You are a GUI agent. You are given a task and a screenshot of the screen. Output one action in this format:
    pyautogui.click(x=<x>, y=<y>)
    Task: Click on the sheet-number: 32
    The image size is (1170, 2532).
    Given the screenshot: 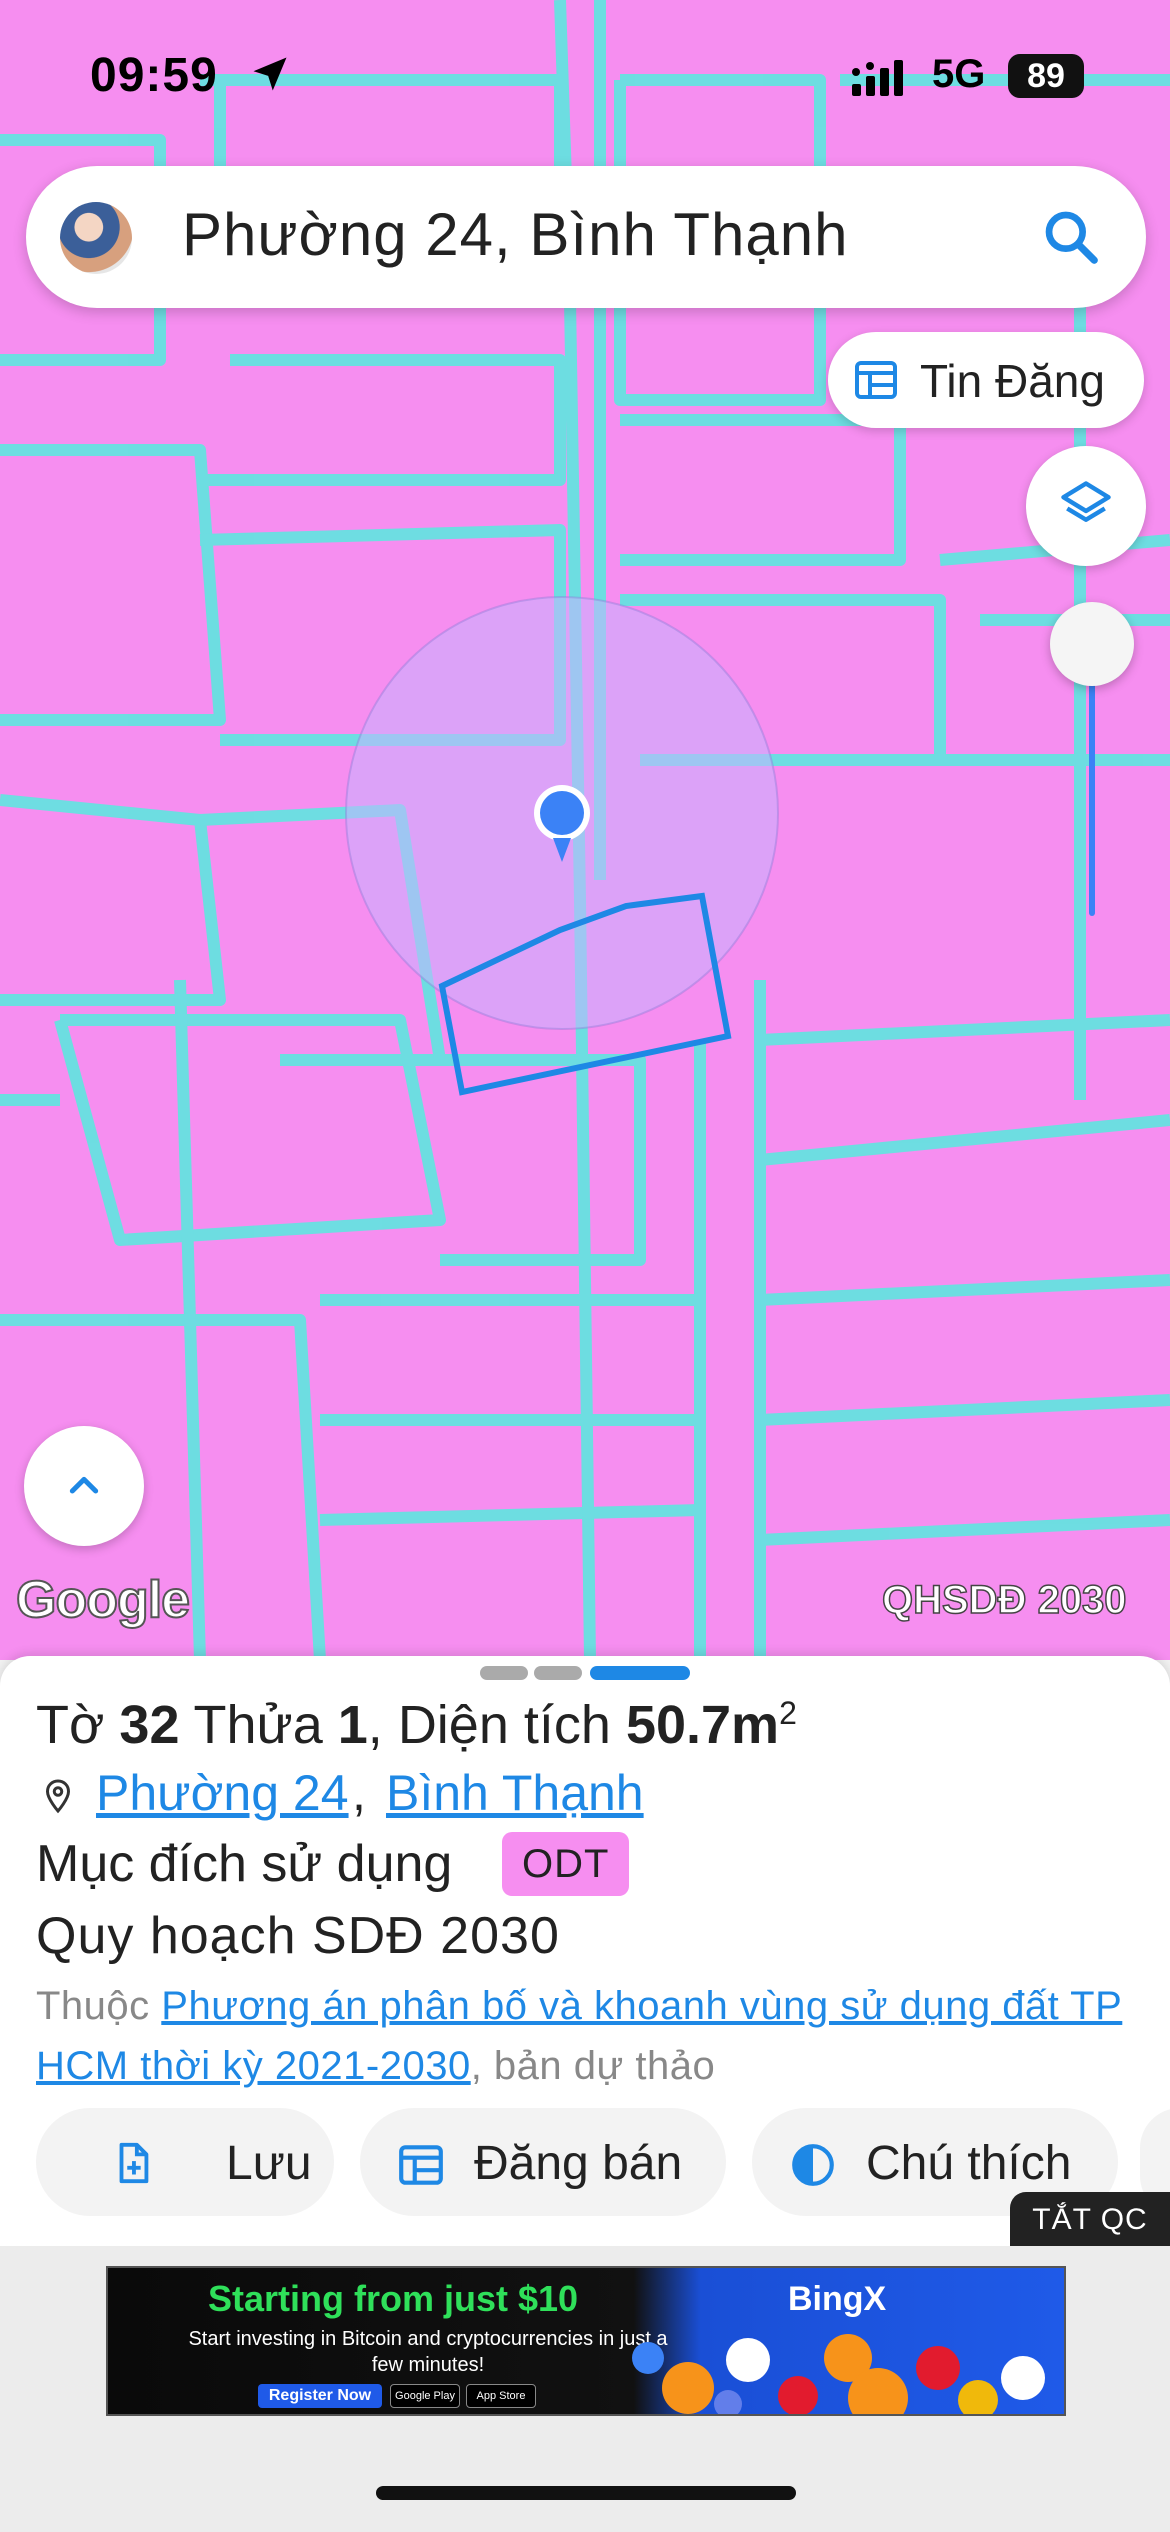 What is the action you would take?
    pyautogui.click(x=149, y=1725)
    